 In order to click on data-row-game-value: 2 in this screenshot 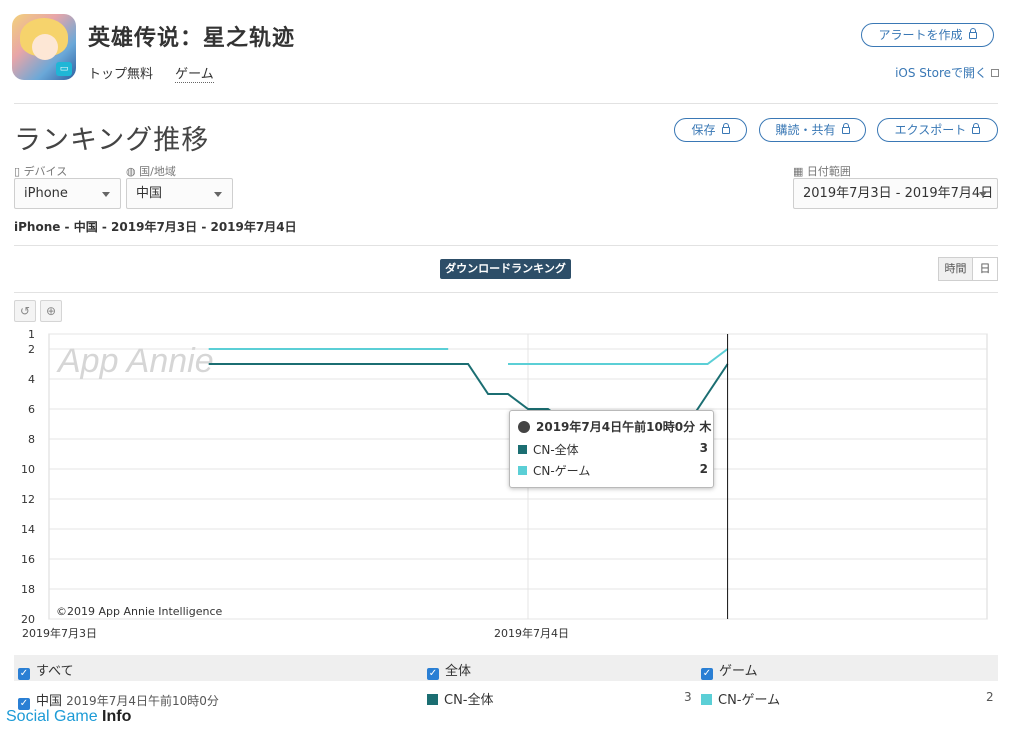, I will do `click(990, 697)`.